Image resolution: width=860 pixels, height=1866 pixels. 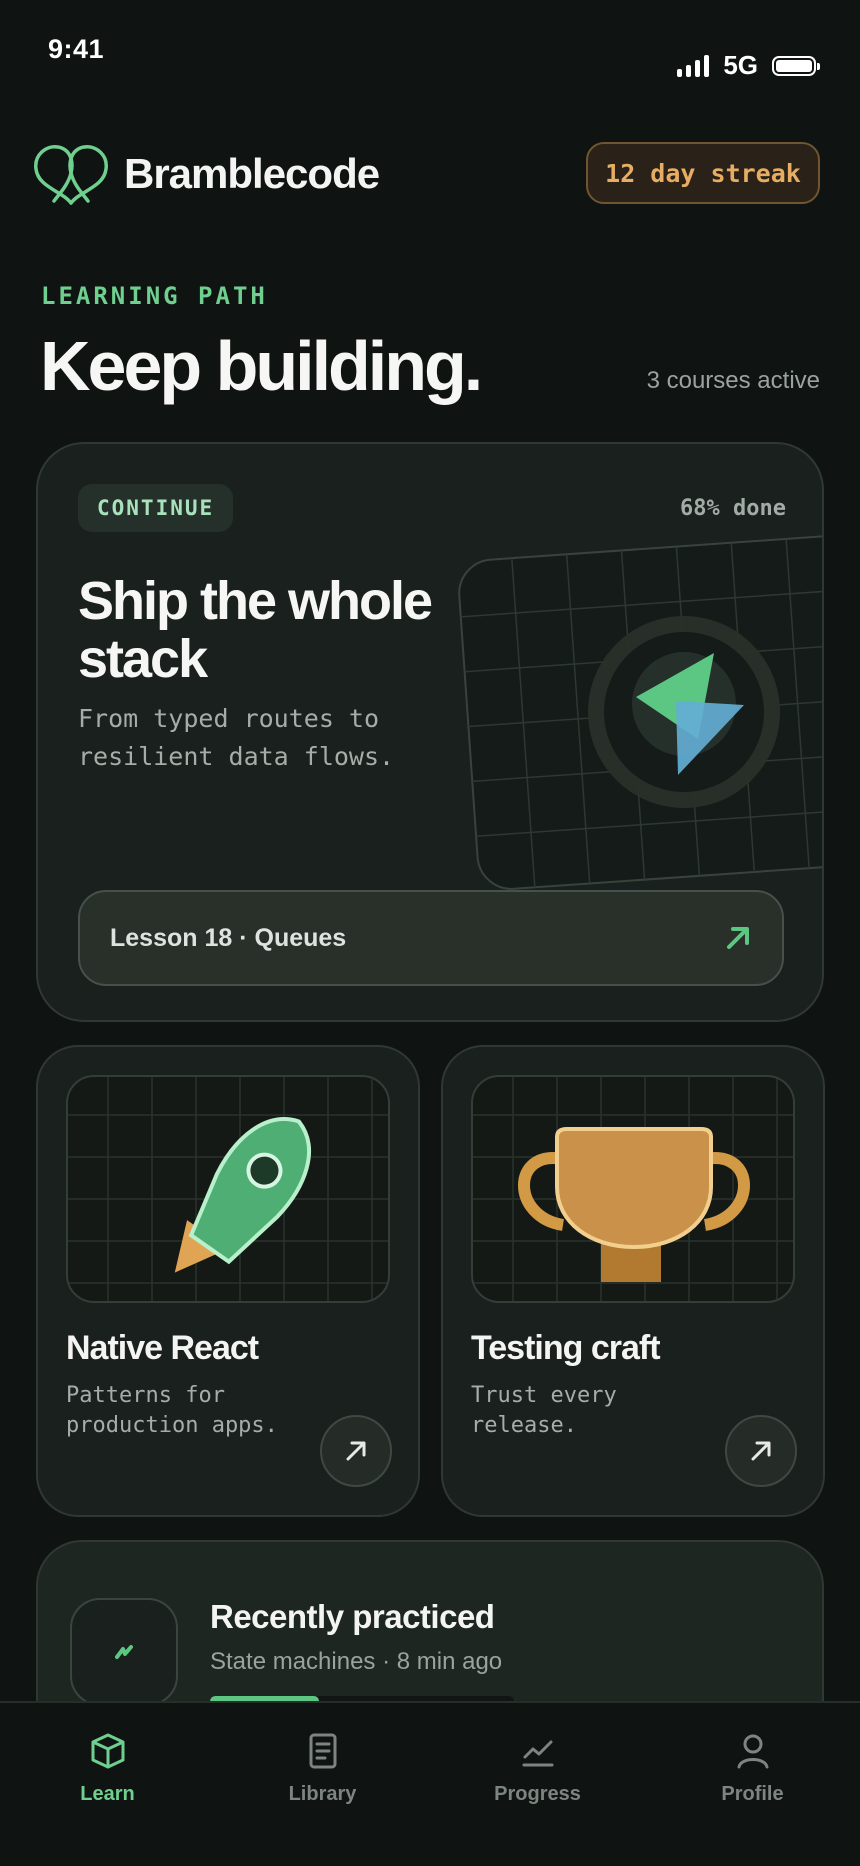 What do you see at coordinates (255, 630) in the screenshot?
I see `course-title: Ship the whole stack` at bounding box center [255, 630].